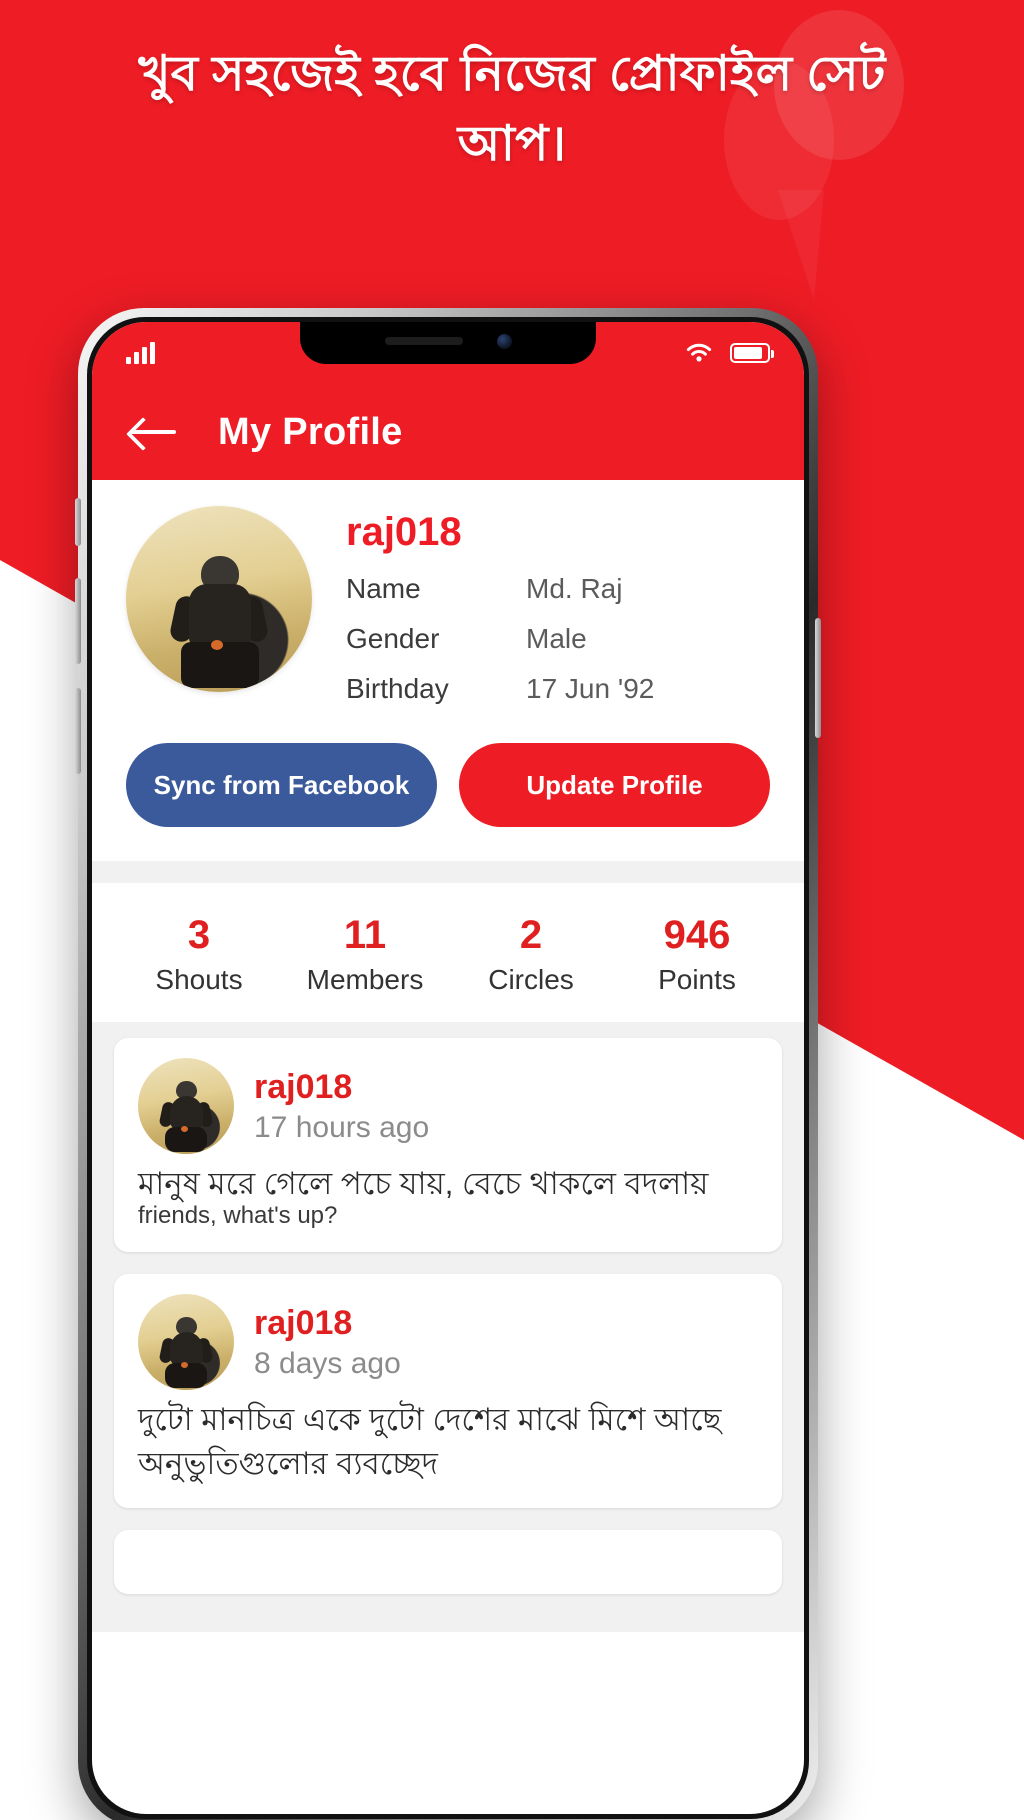 The height and width of the screenshot is (1820, 1024). What do you see at coordinates (697, 935) in the screenshot?
I see `stat-value: 946` at bounding box center [697, 935].